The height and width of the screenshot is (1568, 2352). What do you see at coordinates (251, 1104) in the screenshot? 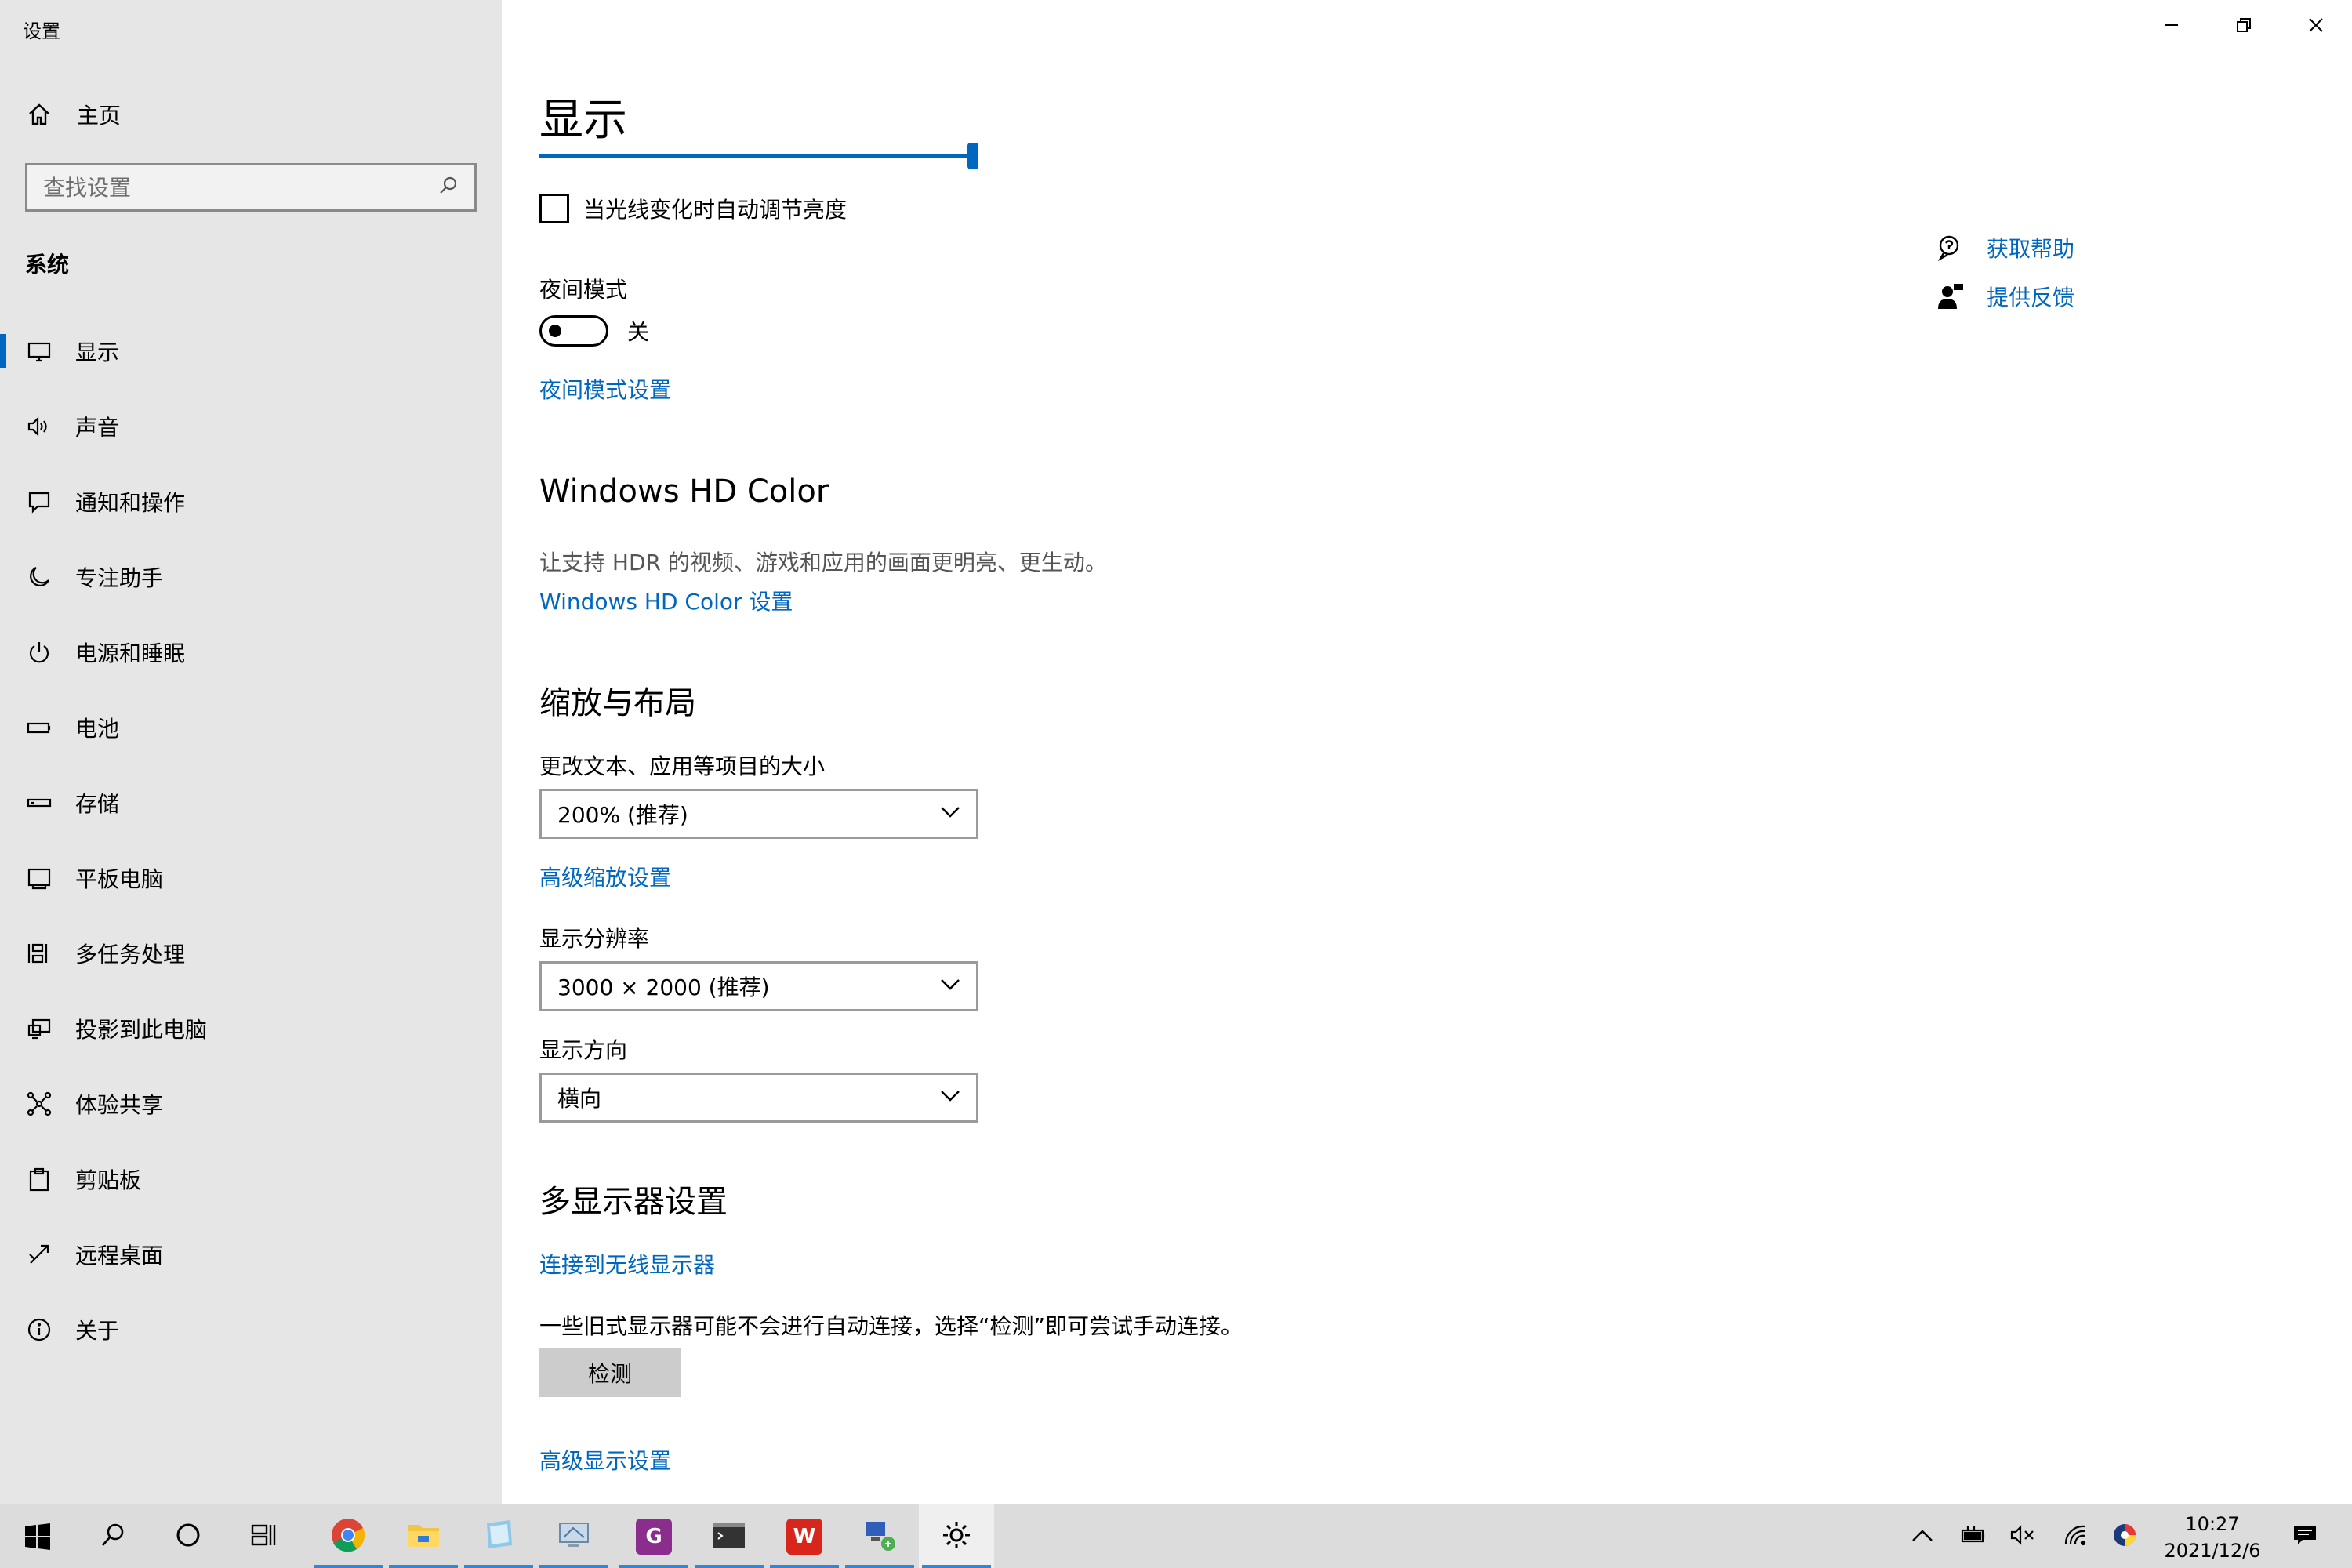
I see `sidebar-item-shared-experiences: 体验共享` at bounding box center [251, 1104].